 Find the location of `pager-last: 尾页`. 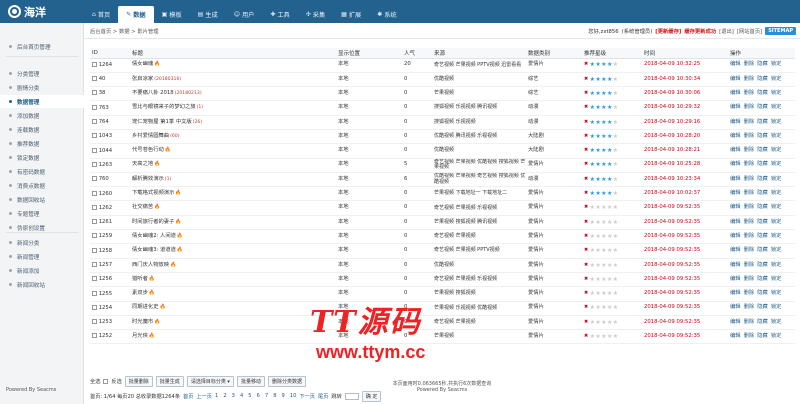

pager-last: 尾页 is located at coordinates (323, 396).